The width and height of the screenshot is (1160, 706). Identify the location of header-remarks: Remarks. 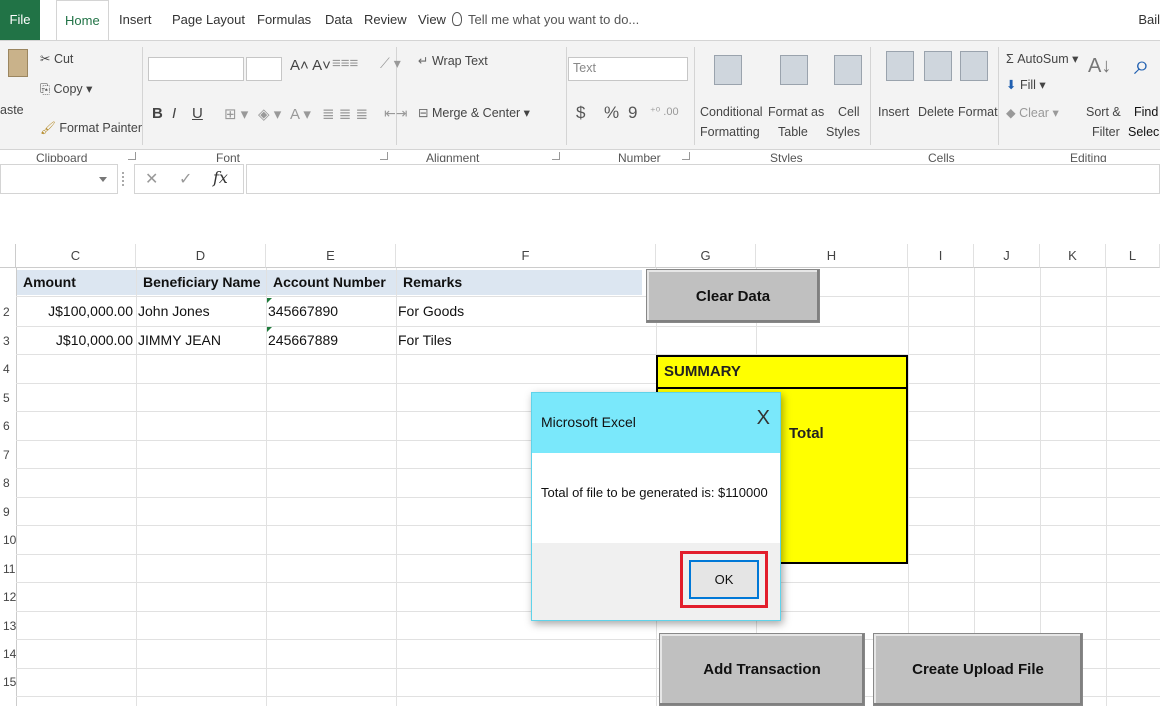
(519, 282).